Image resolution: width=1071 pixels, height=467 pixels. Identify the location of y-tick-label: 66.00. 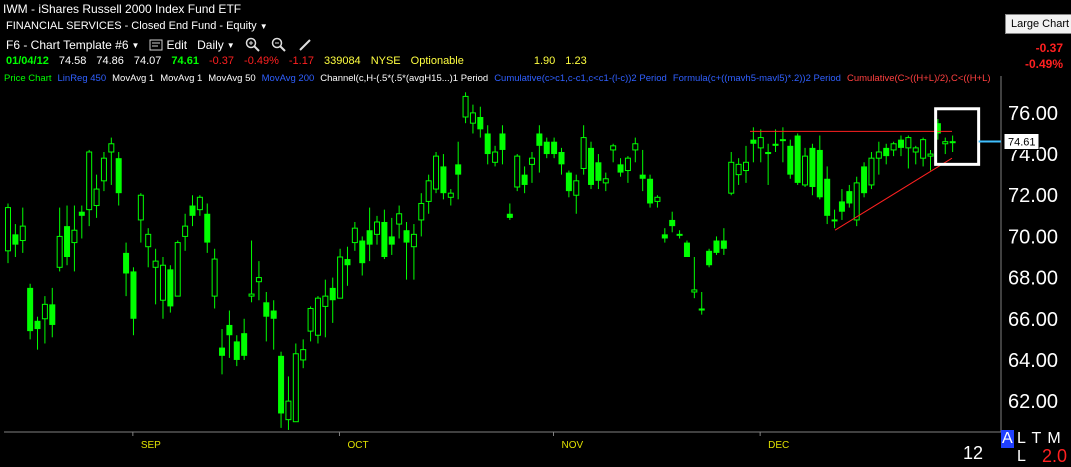
(1033, 320).